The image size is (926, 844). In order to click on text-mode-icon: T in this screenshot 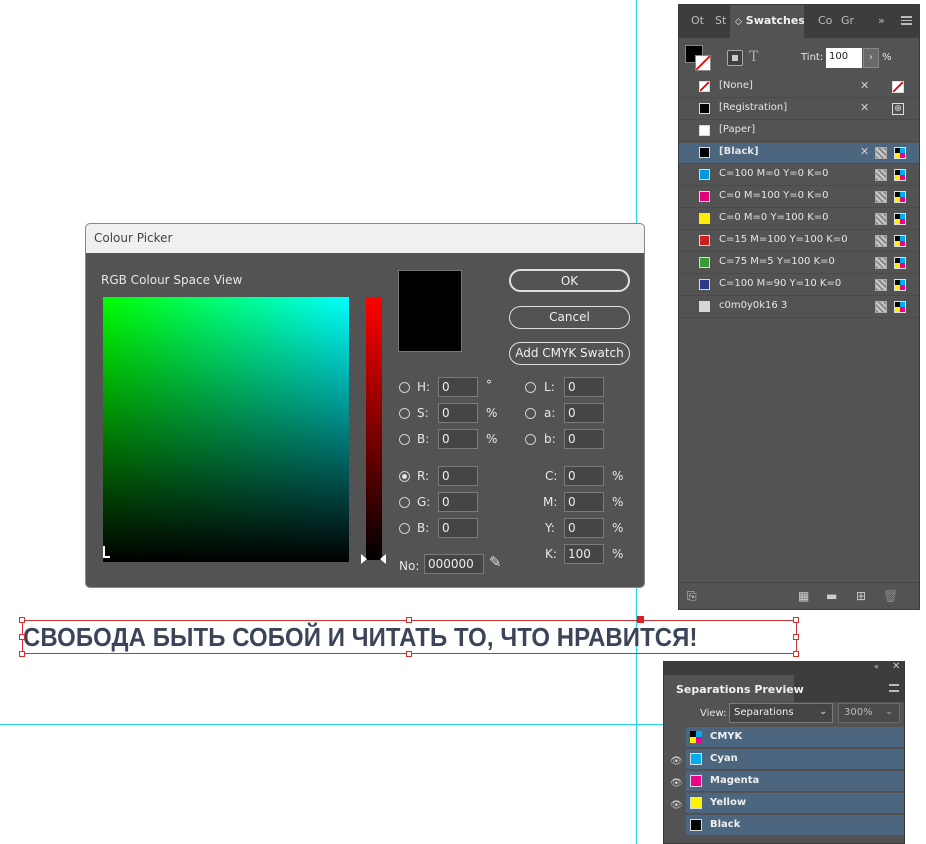, I will do `click(753, 57)`.